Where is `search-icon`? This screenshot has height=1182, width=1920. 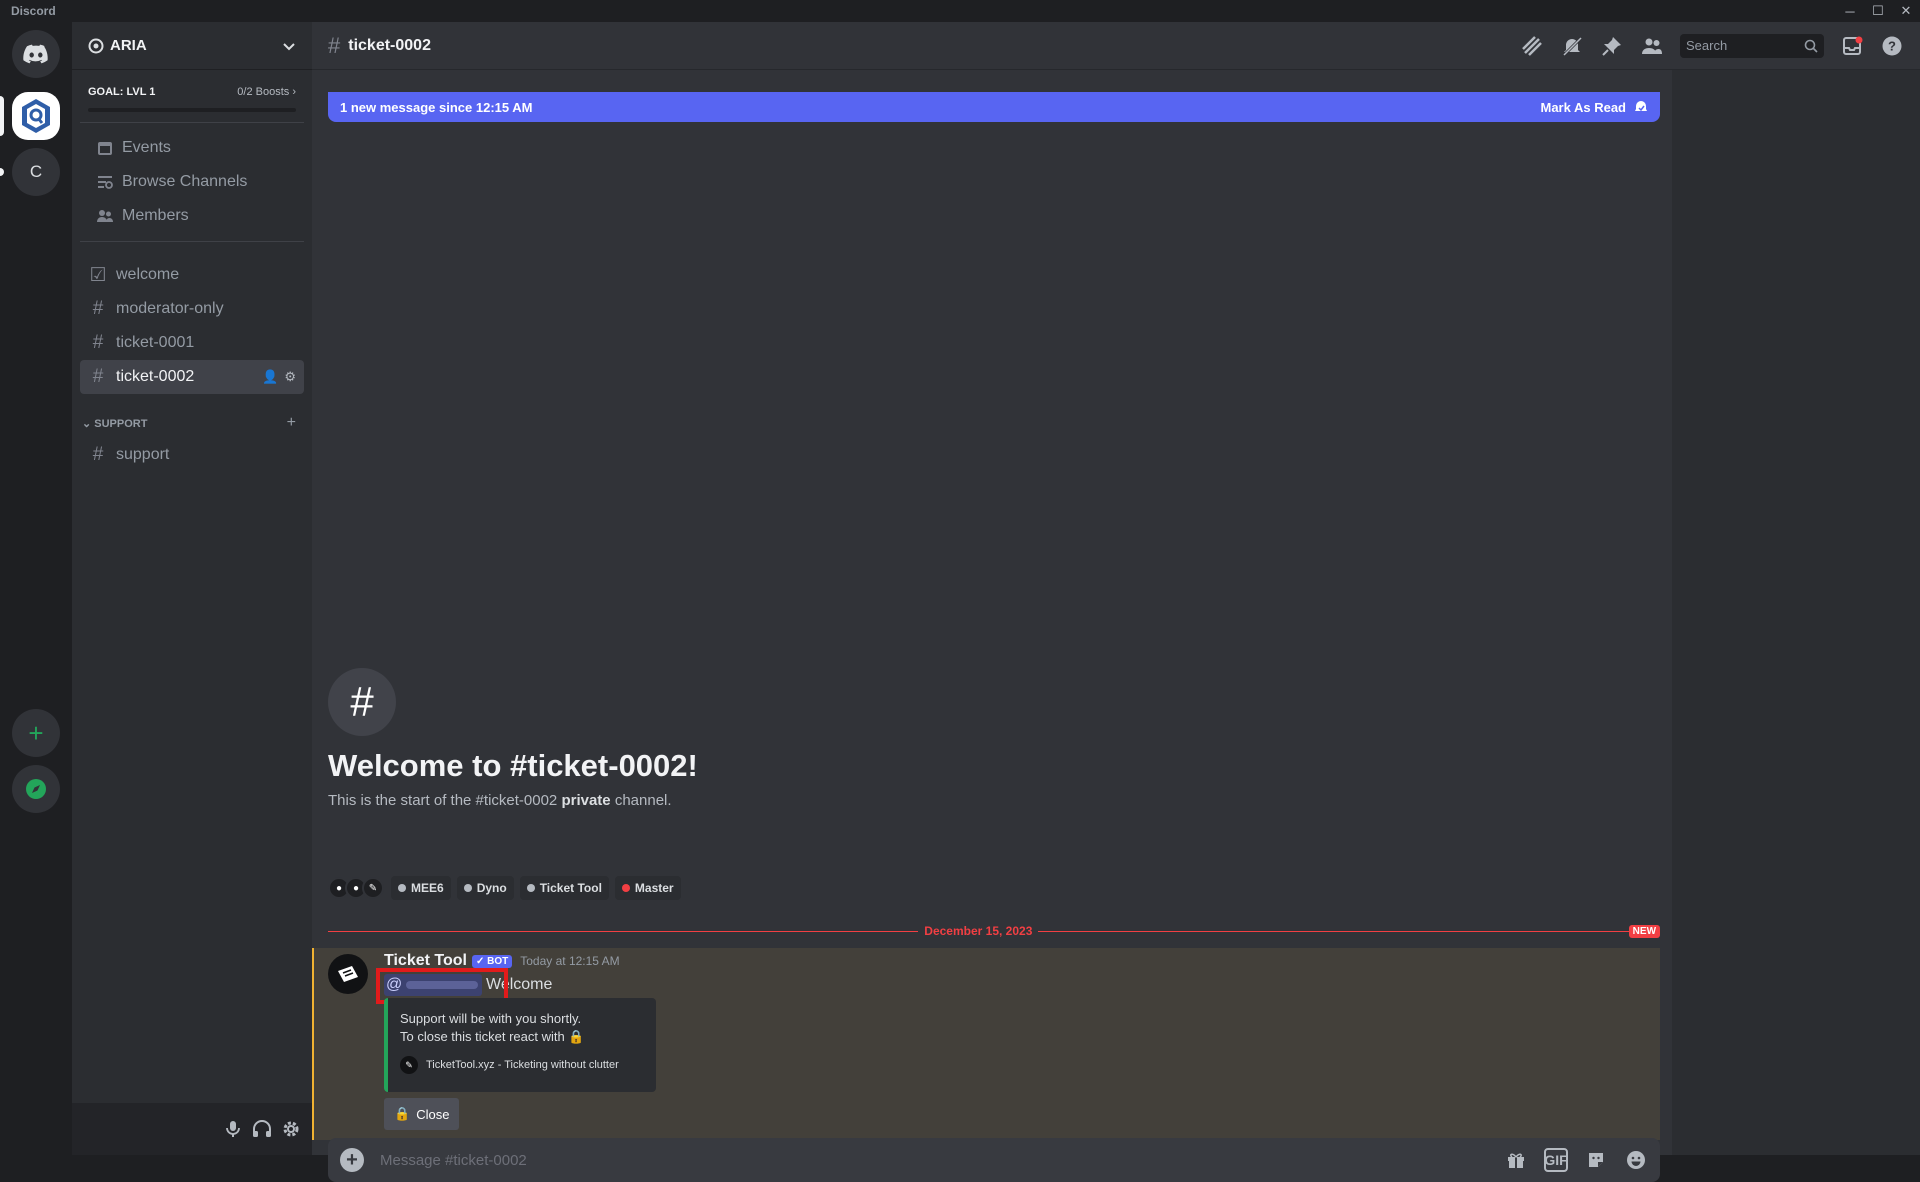
search-icon is located at coordinates (1811, 46).